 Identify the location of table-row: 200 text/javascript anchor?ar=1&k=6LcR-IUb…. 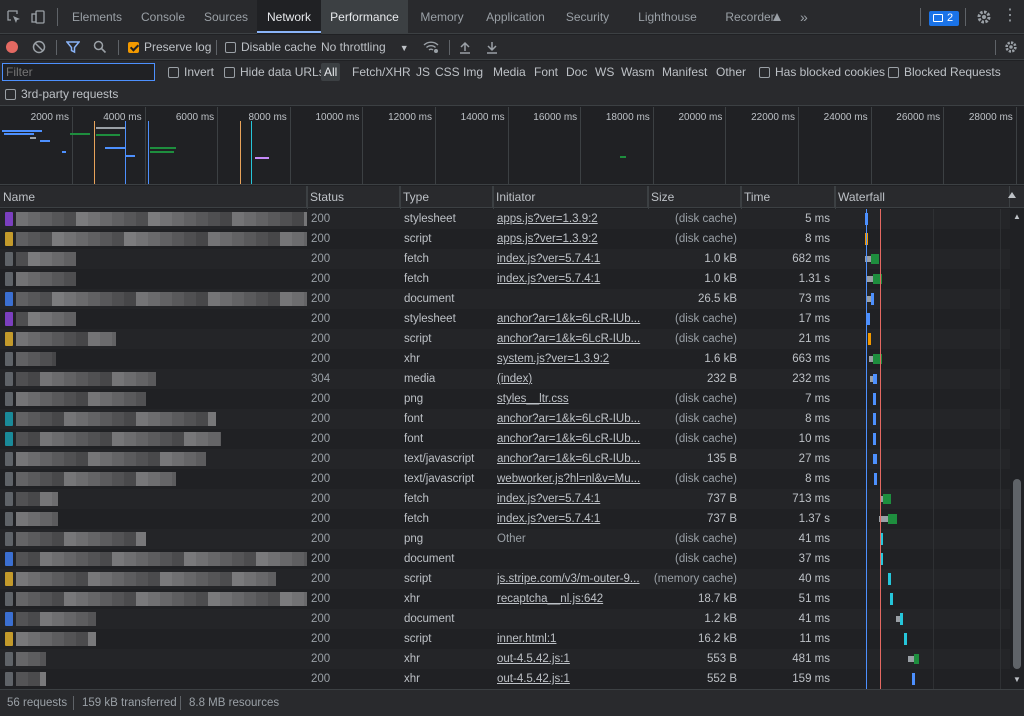
(505, 459).